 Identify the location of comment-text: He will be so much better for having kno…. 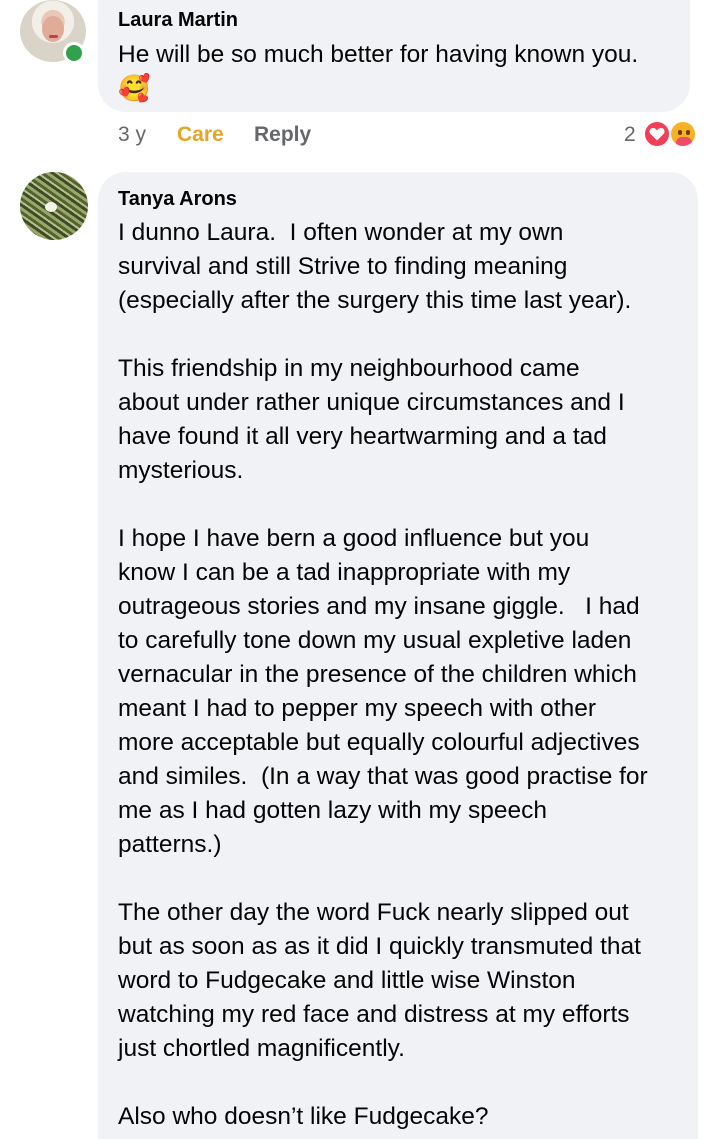
(378, 54).